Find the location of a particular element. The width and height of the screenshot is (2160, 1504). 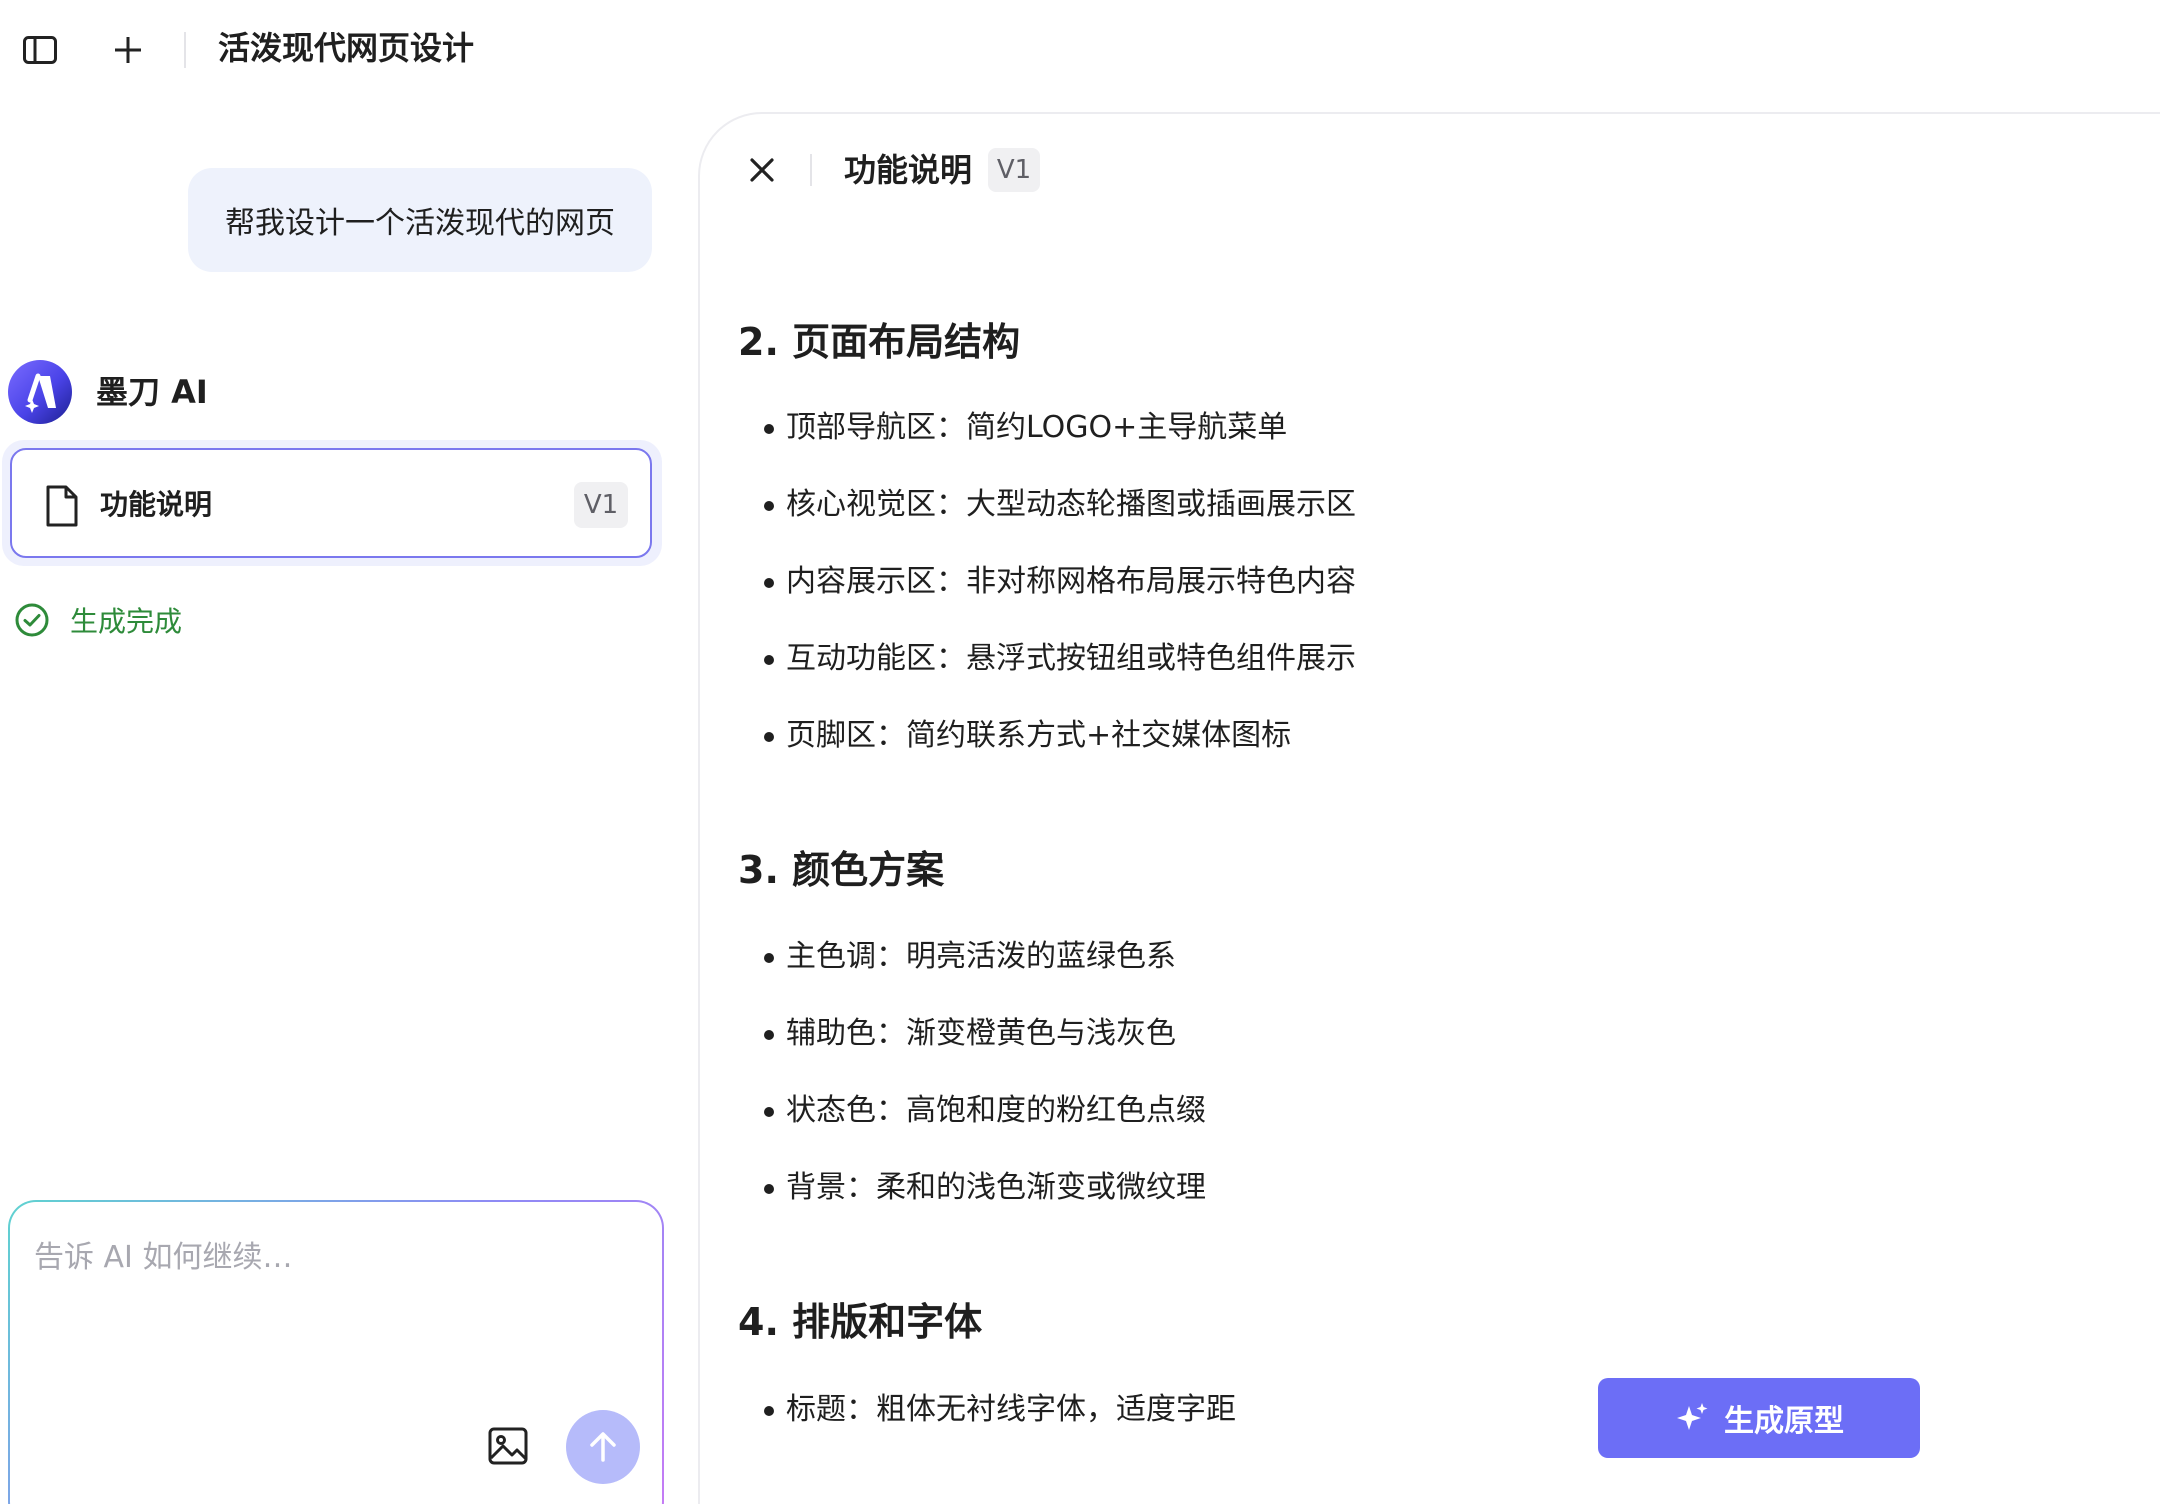

panel-title: 功能说明 is located at coordinates (908, 170).